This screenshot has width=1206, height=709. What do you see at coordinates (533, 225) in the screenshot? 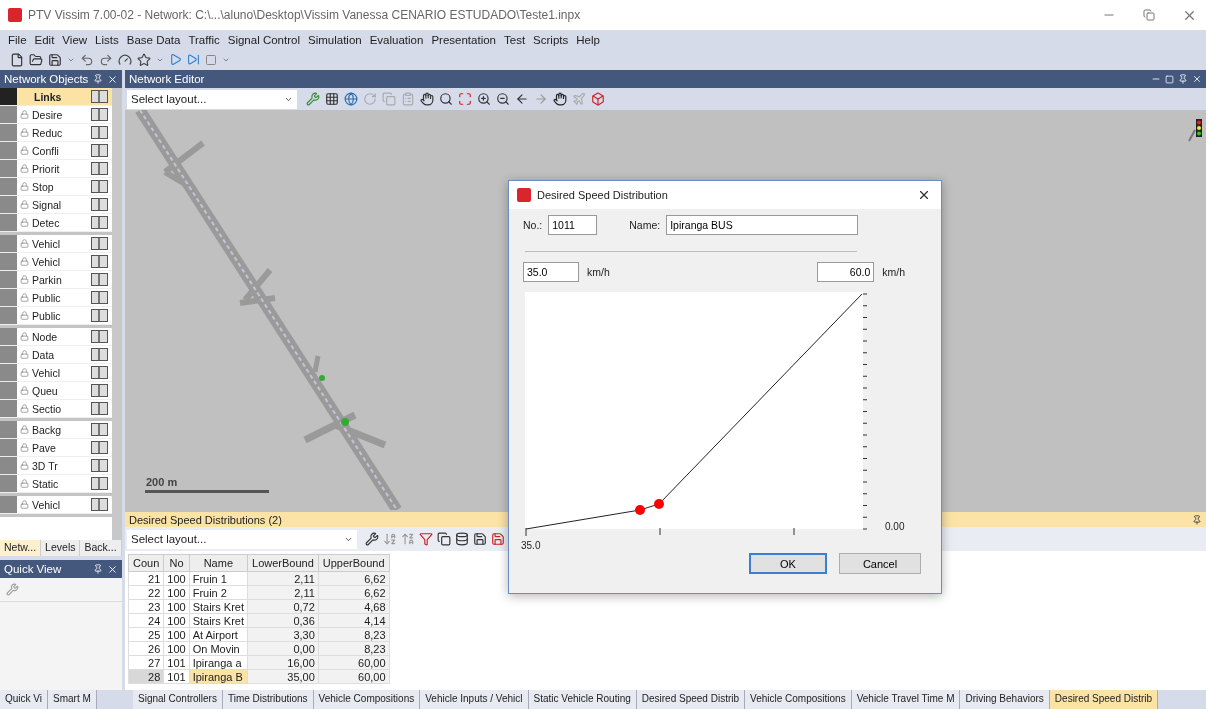
I see `field-label: No.:` at bounding box center [533, 225].